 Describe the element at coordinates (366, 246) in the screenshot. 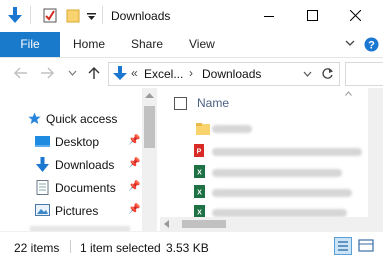

I see `large-icons-view-icon` at that location.